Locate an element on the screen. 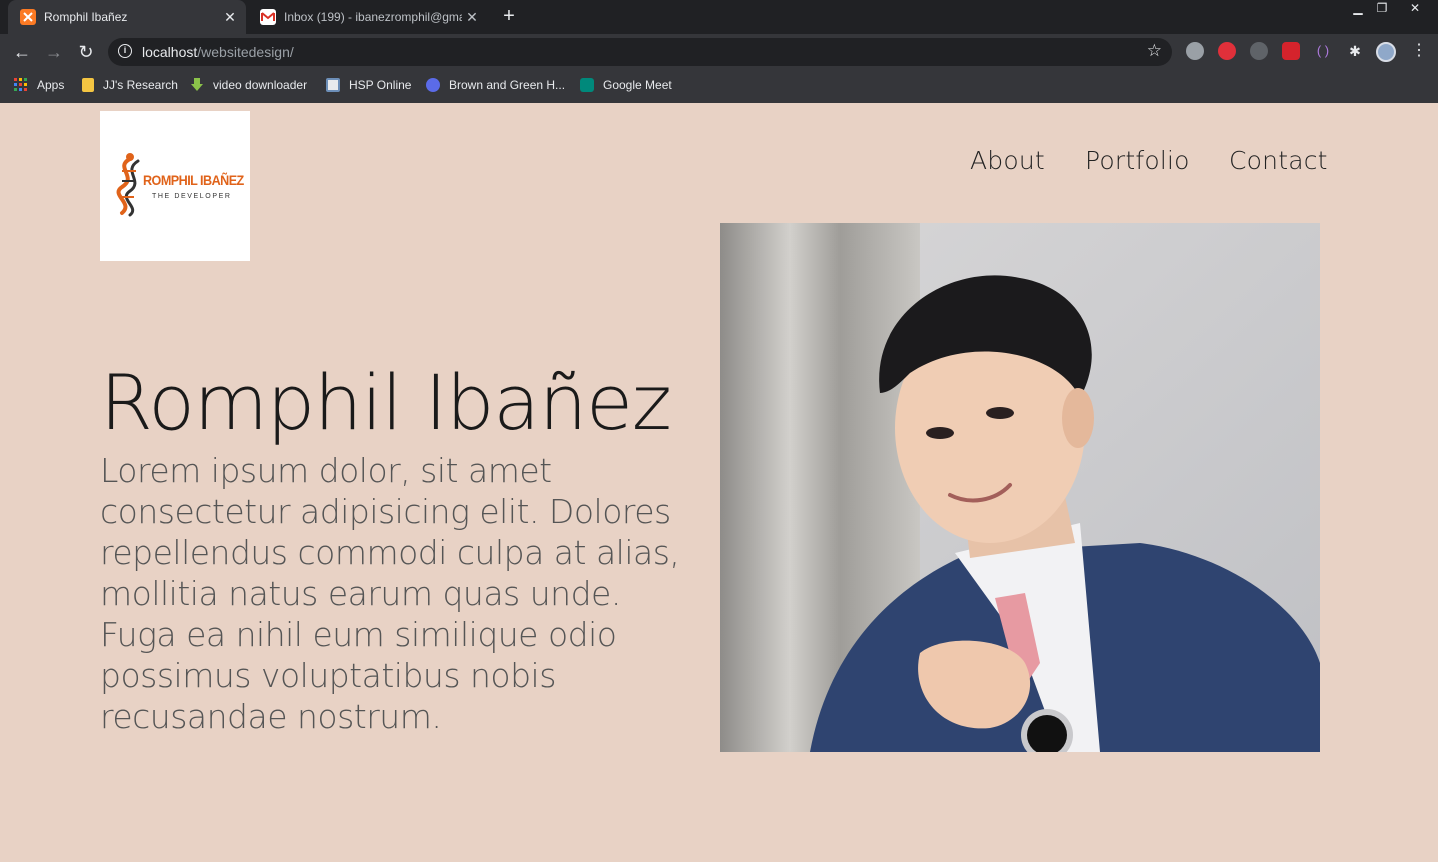  tab-title: Inbox (199) - ibanezromphil@gmail.com is located at coordinates (373, 17).